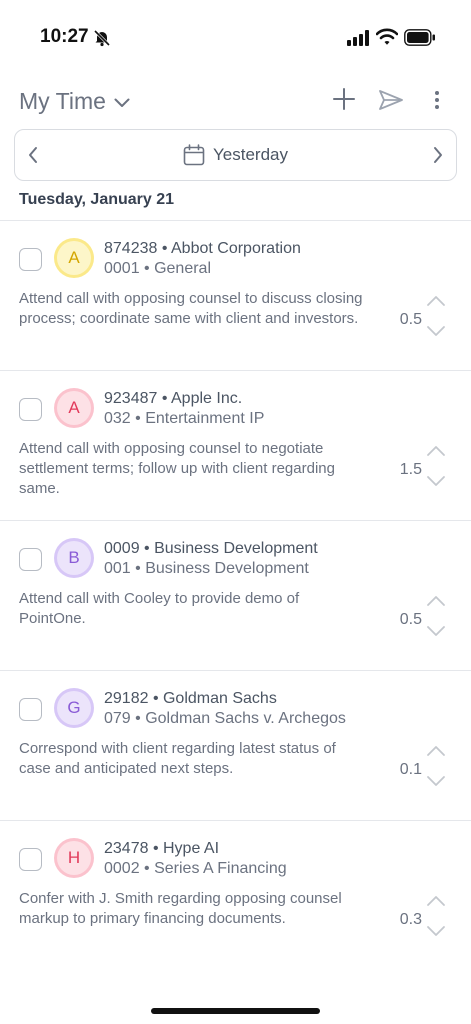 This screenshot has height=1024, width=471. Describe the element at coordinates (235, 1011) in the screenshot. I see `home-indicator` at that location.